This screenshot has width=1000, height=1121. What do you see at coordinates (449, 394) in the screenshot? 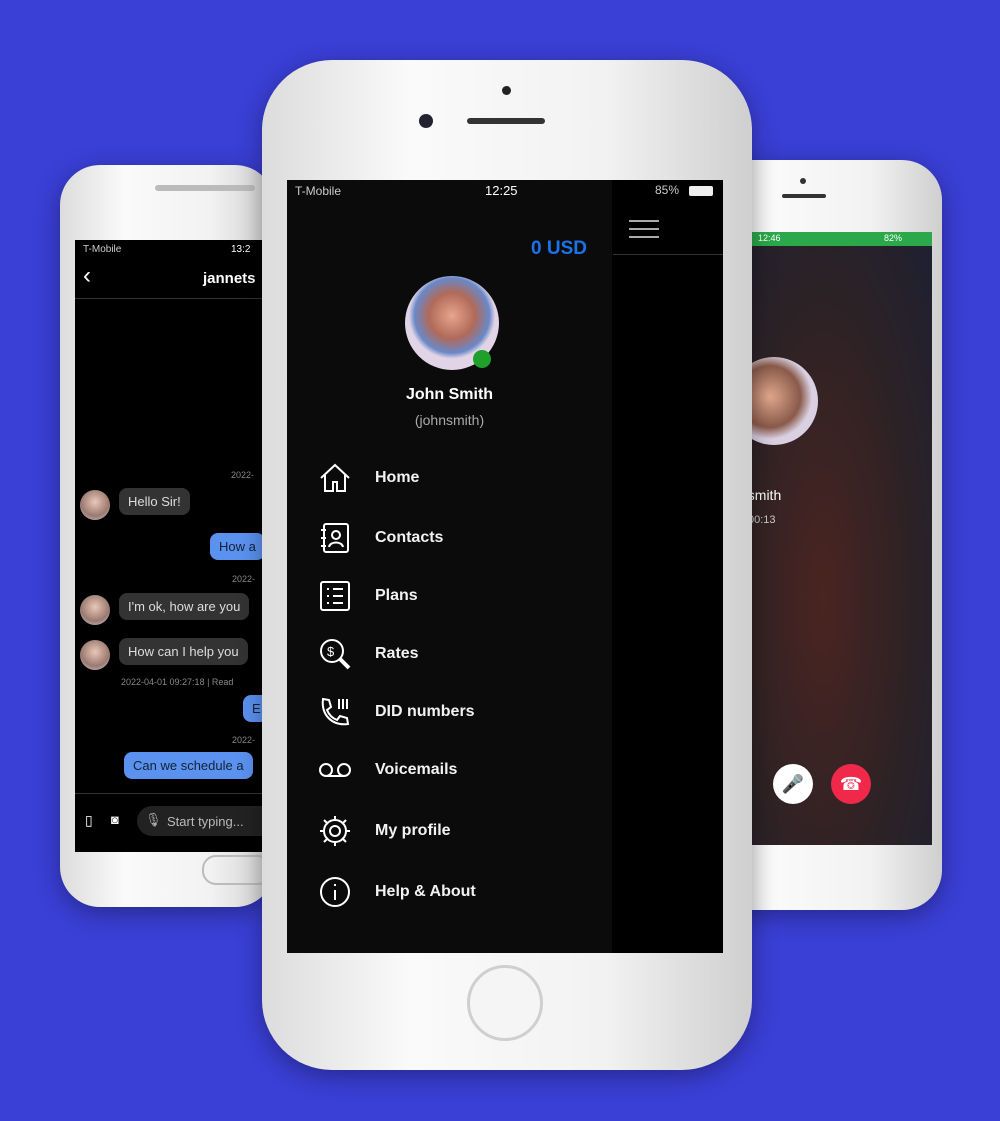
I see `user-name: John Smith` at bounding box center [449, 394].